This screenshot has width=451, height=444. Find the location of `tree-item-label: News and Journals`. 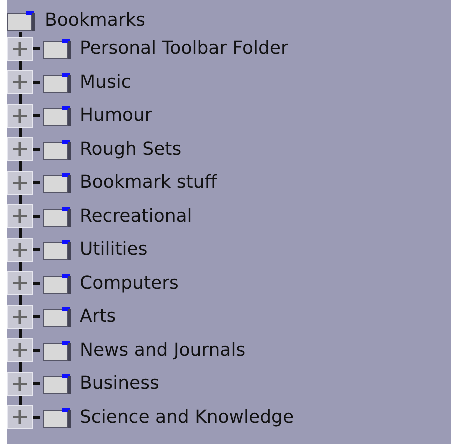

tree-item-label: News and Journals is located at coordinates (163, 350).